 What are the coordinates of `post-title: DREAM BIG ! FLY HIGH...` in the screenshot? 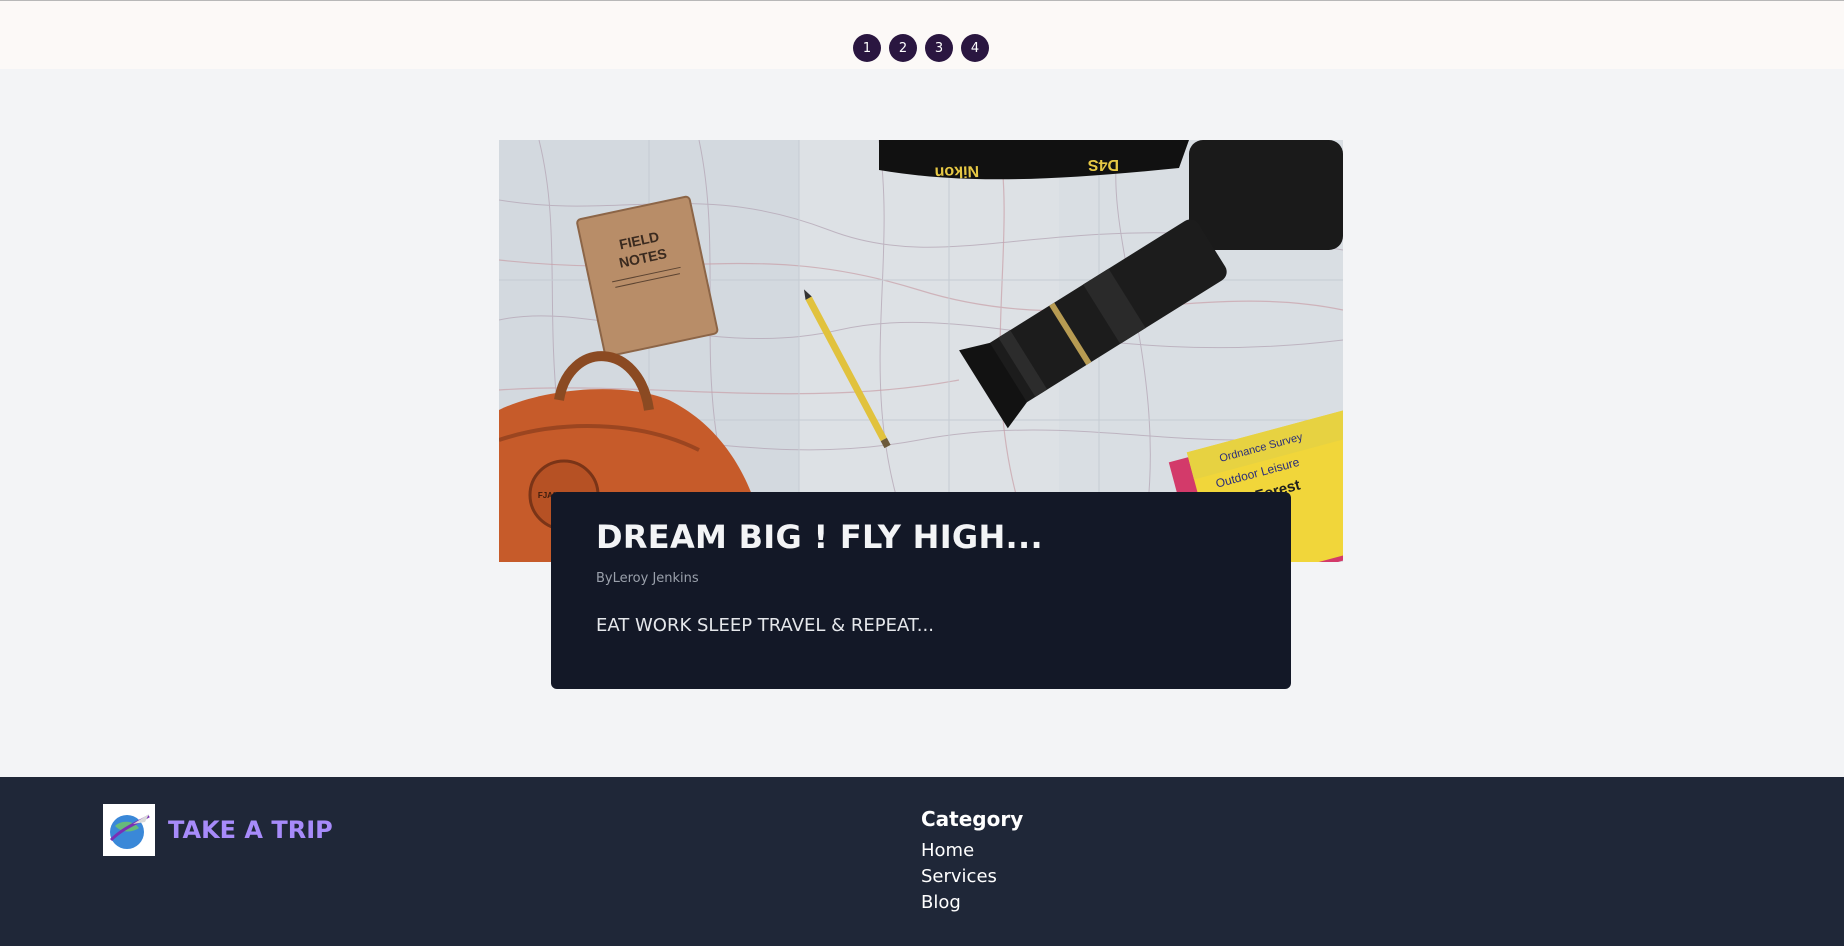 It's located at (921, 537).